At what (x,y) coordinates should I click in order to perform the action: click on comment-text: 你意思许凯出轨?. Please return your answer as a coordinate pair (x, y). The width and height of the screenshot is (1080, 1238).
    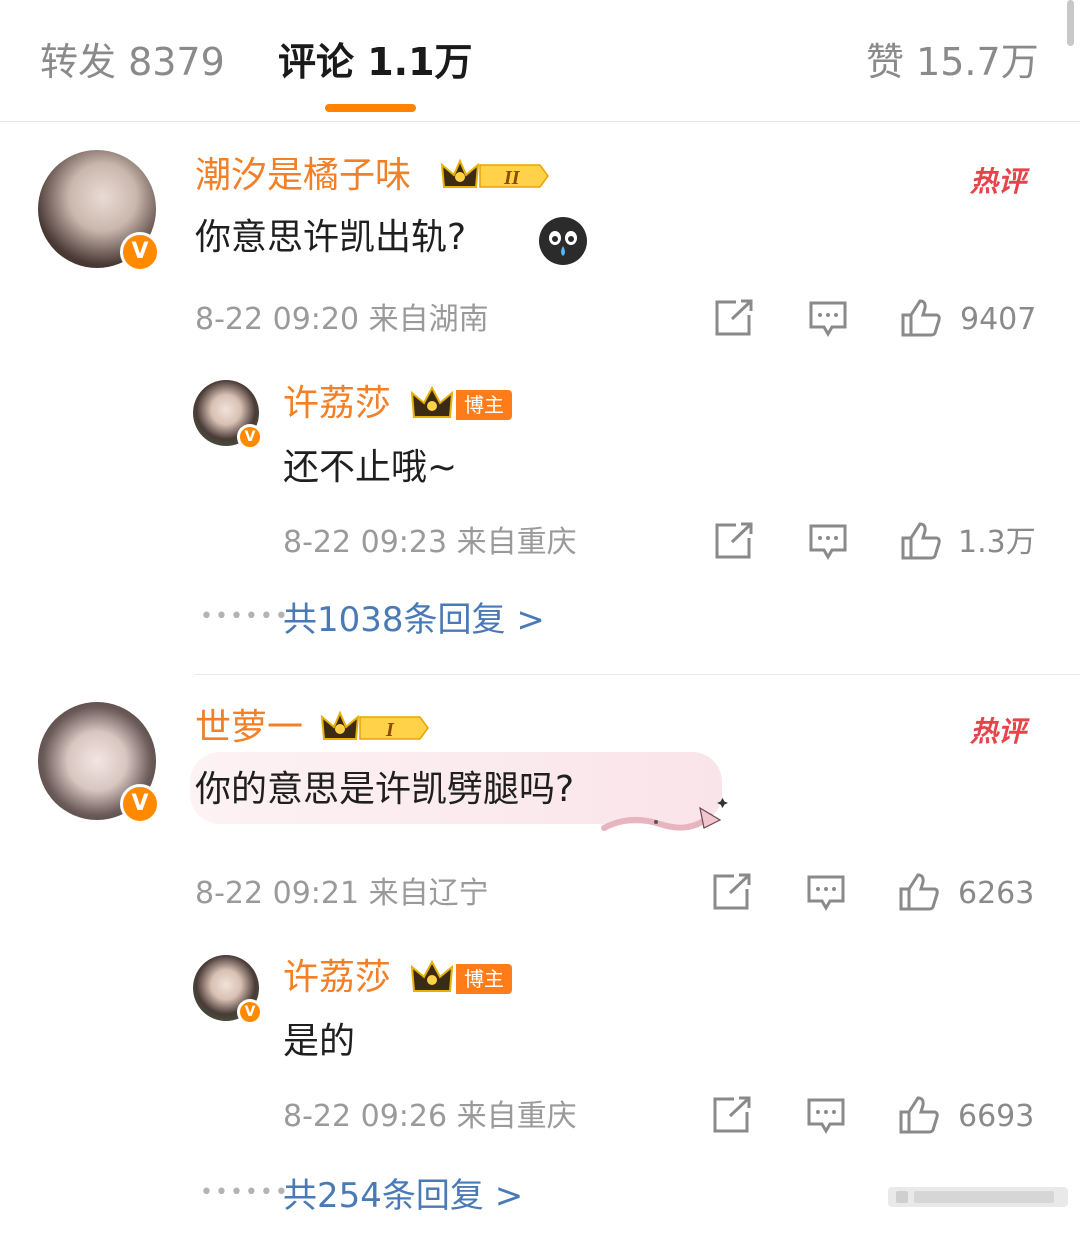
    Looking at the image, I should click on (331, 237).